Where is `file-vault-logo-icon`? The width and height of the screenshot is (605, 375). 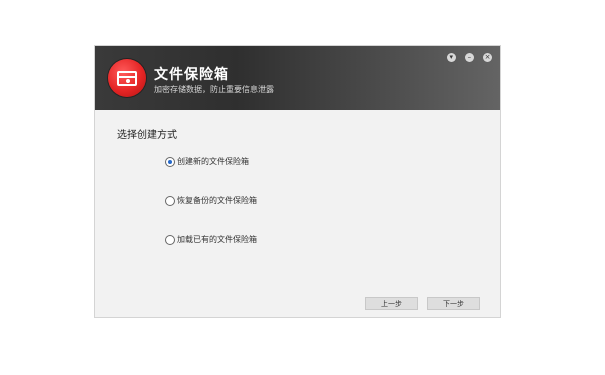
file-vault-logo-icon is located at coordinates (127, 78).